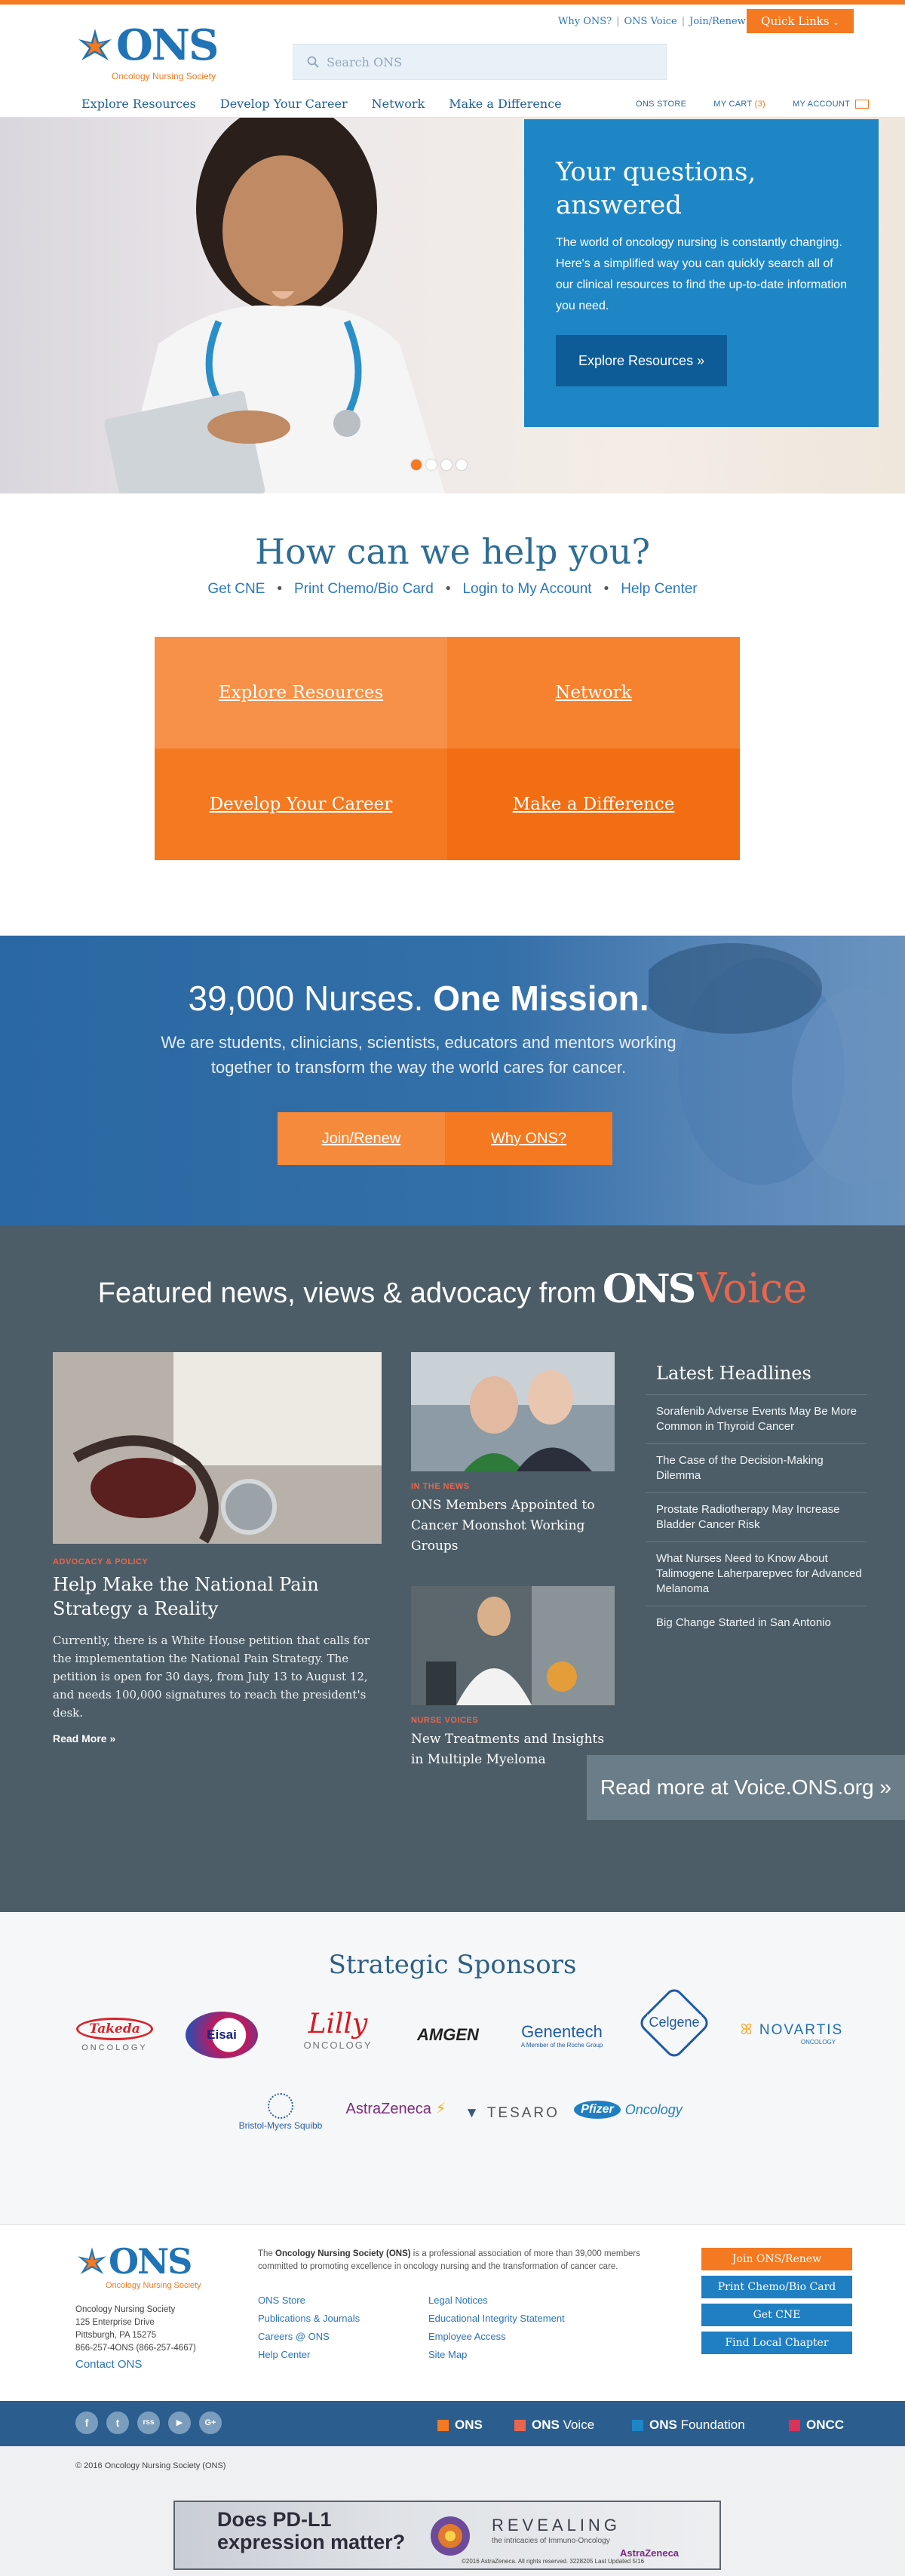 The image size is (905, 2576). Describe the element at coordinates (496, 2301) in the screenshot. I see `footer-link: Legal Notices` at that location.